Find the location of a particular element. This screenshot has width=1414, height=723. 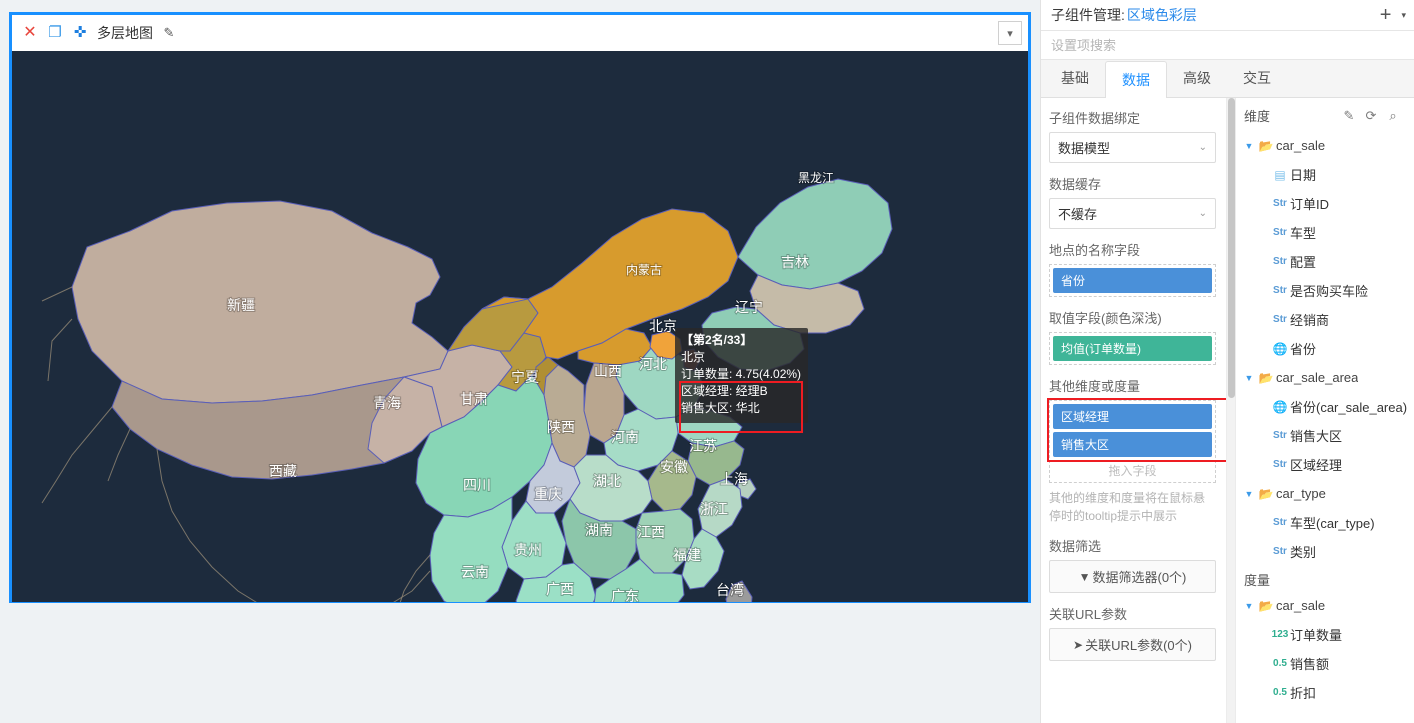

panel-title-value: 区域色彩层 is located at coordinates (1162, 15).